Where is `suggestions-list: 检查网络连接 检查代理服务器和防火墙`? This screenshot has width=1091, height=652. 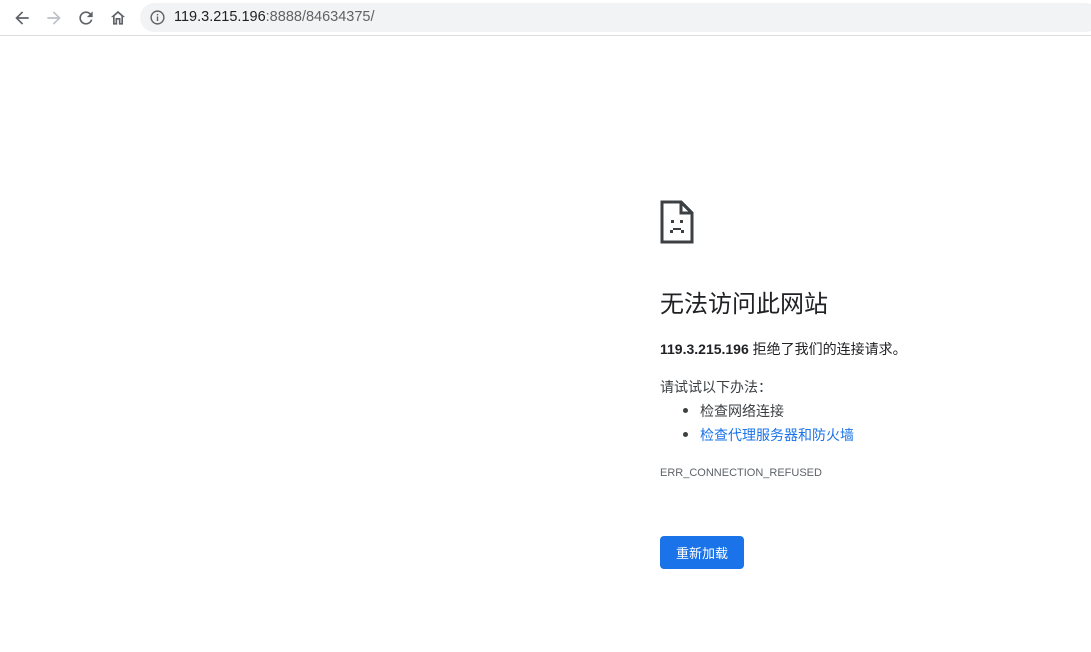 suggestions-list: 检查网络连接 检查代理服务器和防火墙 is located at coordinates (757, 425).